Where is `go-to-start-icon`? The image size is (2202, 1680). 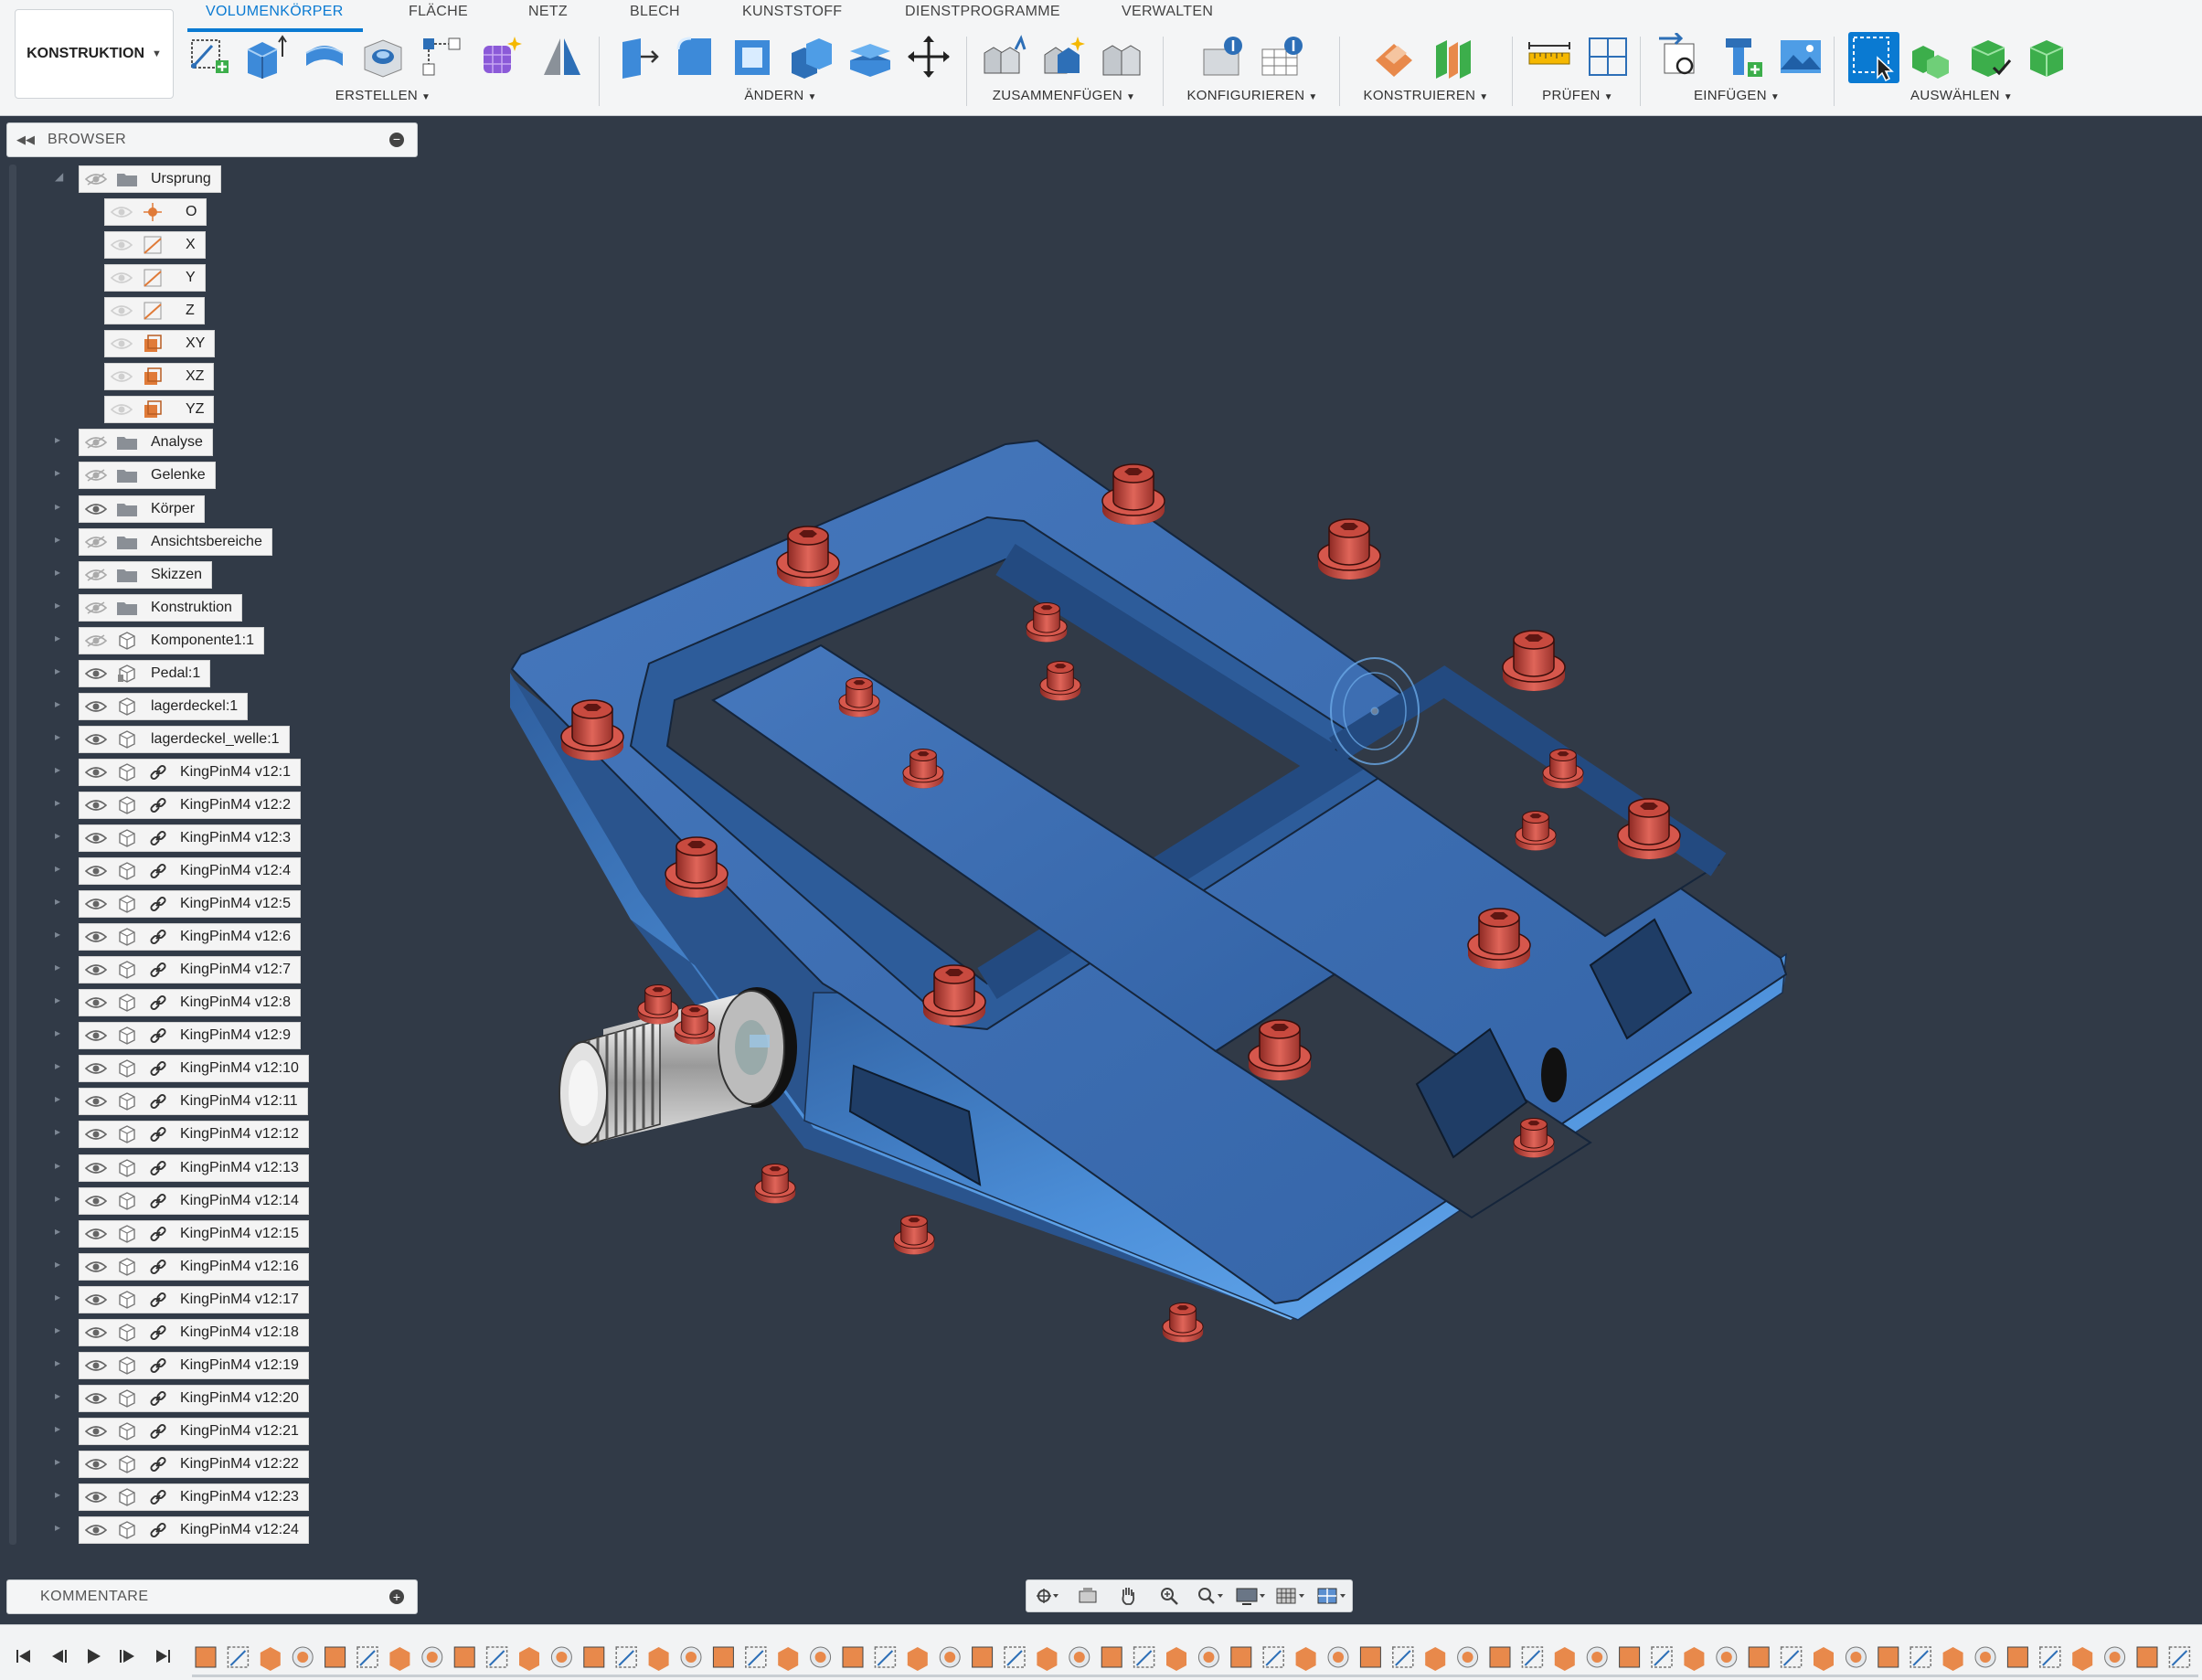 go-to-start-icon is located at coordinates (24, 1656).